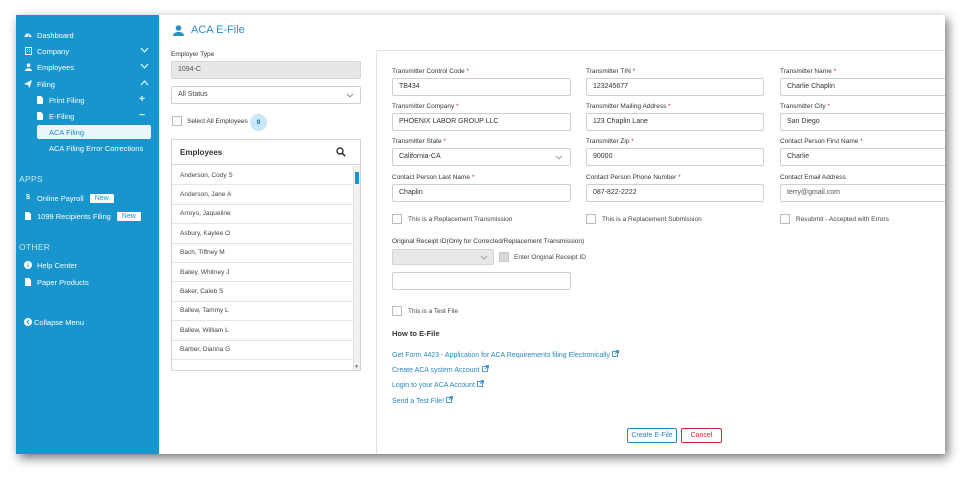  What do you see at coordinates (862, 87) in the screenshot?
I see `transmitter-name-input: Charlie Chaplin` at bounding box center [862, 87].